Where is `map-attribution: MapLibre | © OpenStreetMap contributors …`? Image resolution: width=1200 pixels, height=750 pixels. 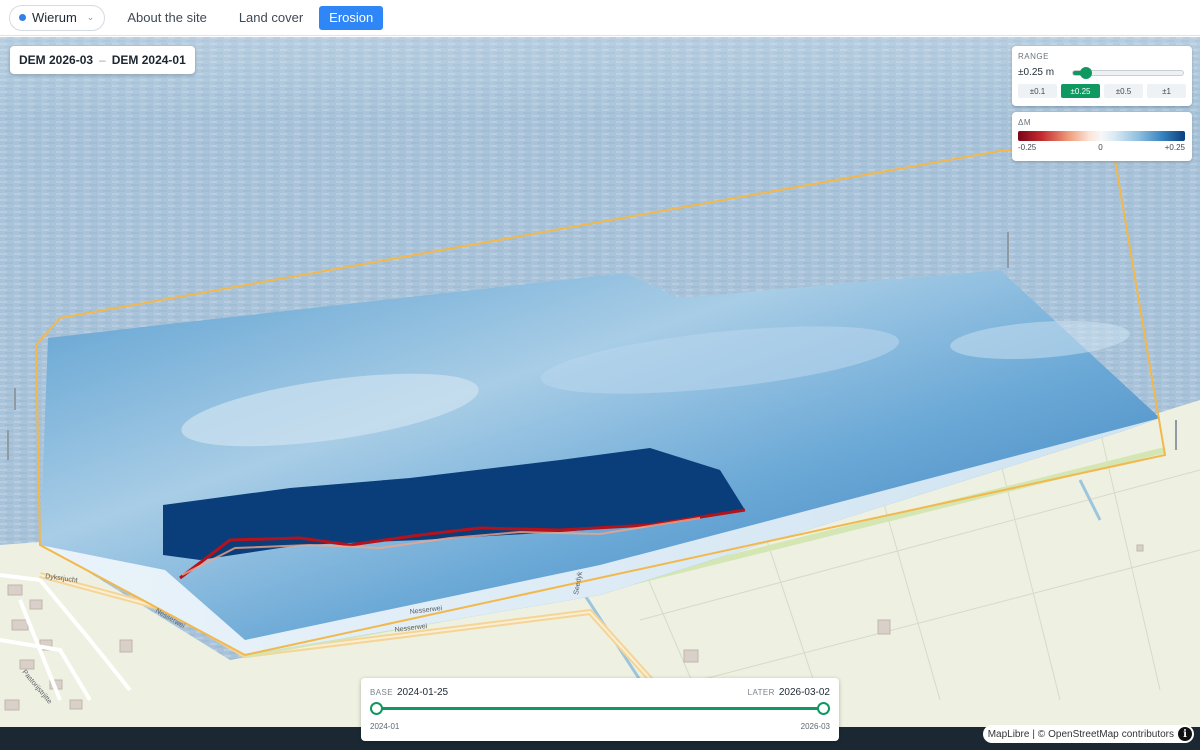
map-attribution: MapLibre | © OpenStreetMap contributors … is located at coordinates (1088, 734).